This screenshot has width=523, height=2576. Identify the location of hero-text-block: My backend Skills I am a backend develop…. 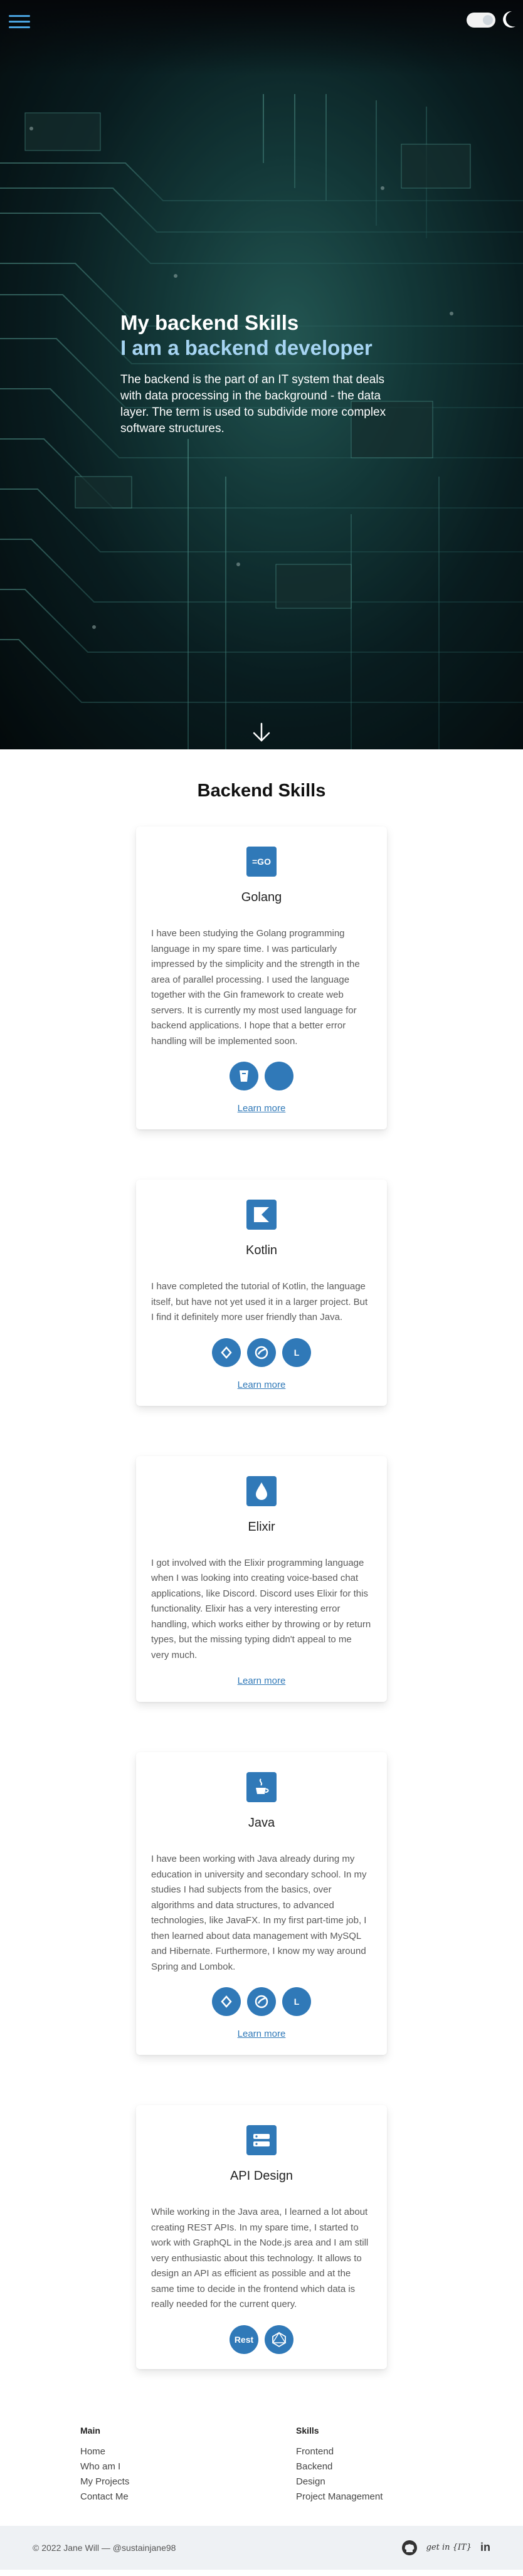
(261, 373).